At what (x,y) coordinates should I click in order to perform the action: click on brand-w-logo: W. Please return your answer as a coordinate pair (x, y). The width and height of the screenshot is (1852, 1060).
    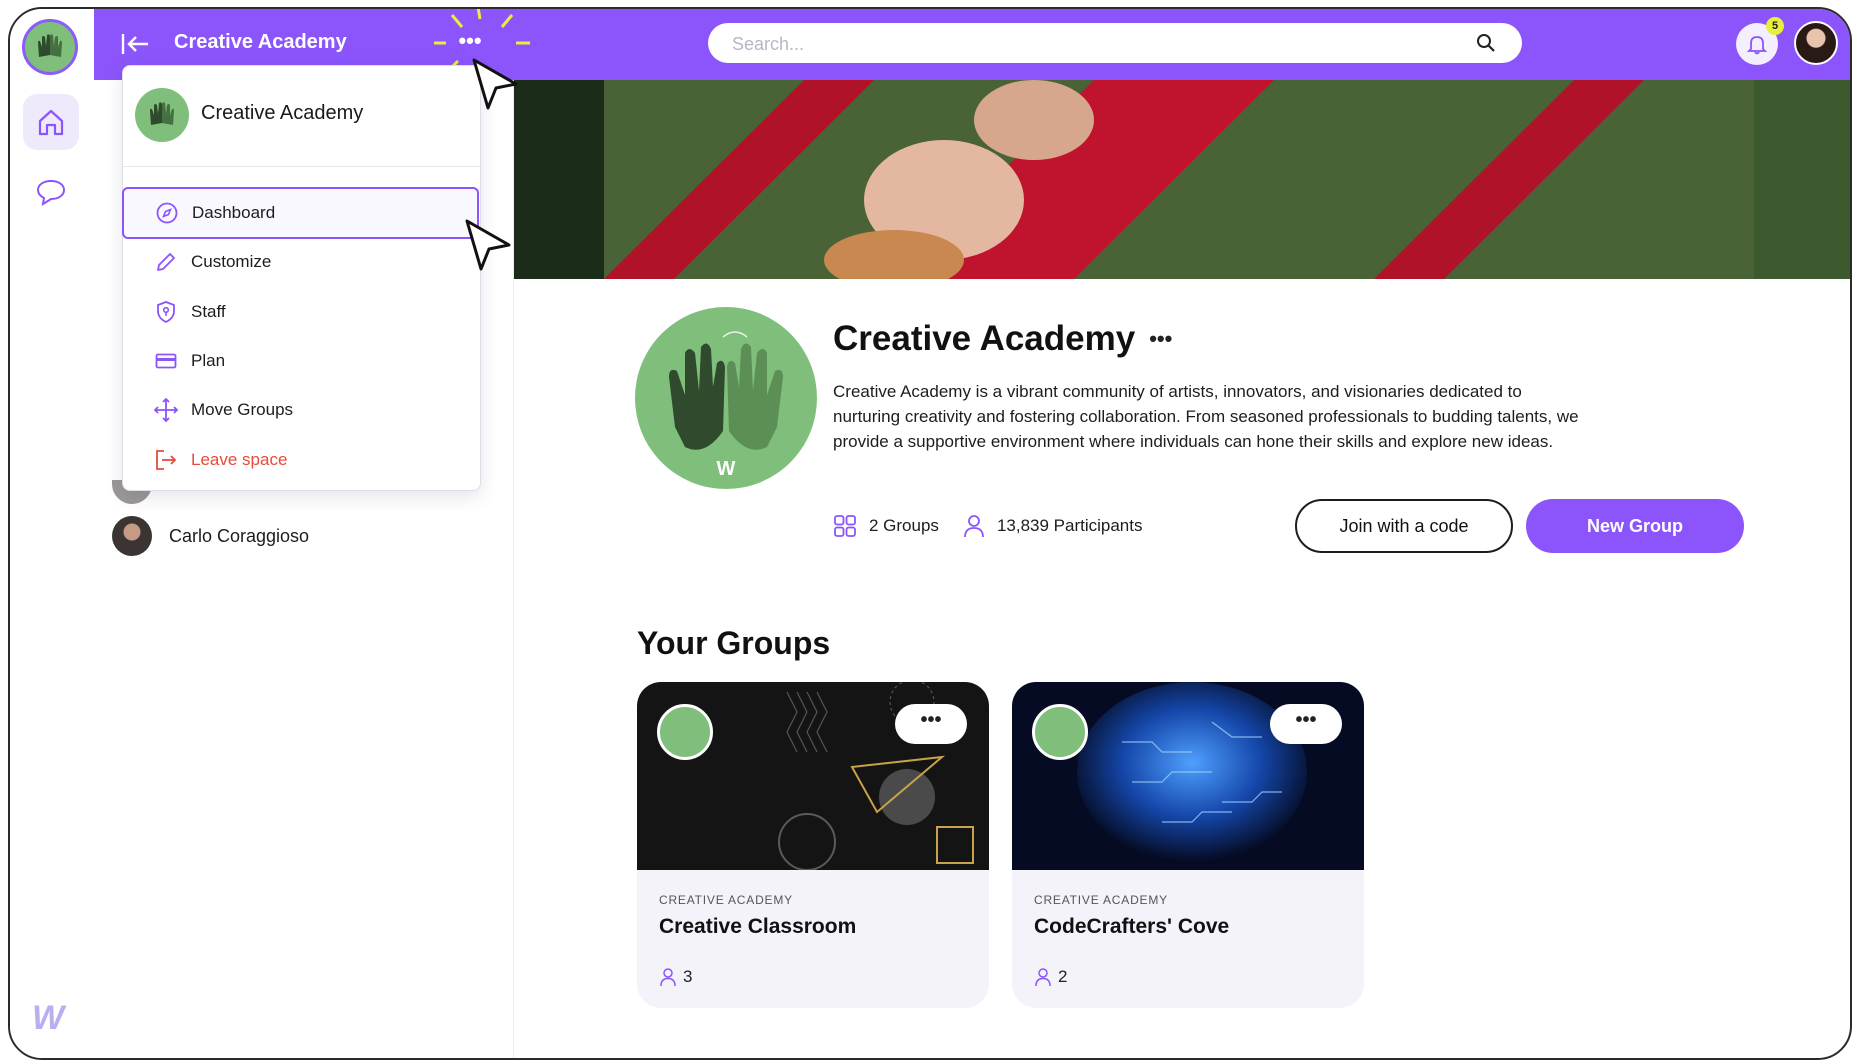
    Looking at the image, I should click on (48, 1018).